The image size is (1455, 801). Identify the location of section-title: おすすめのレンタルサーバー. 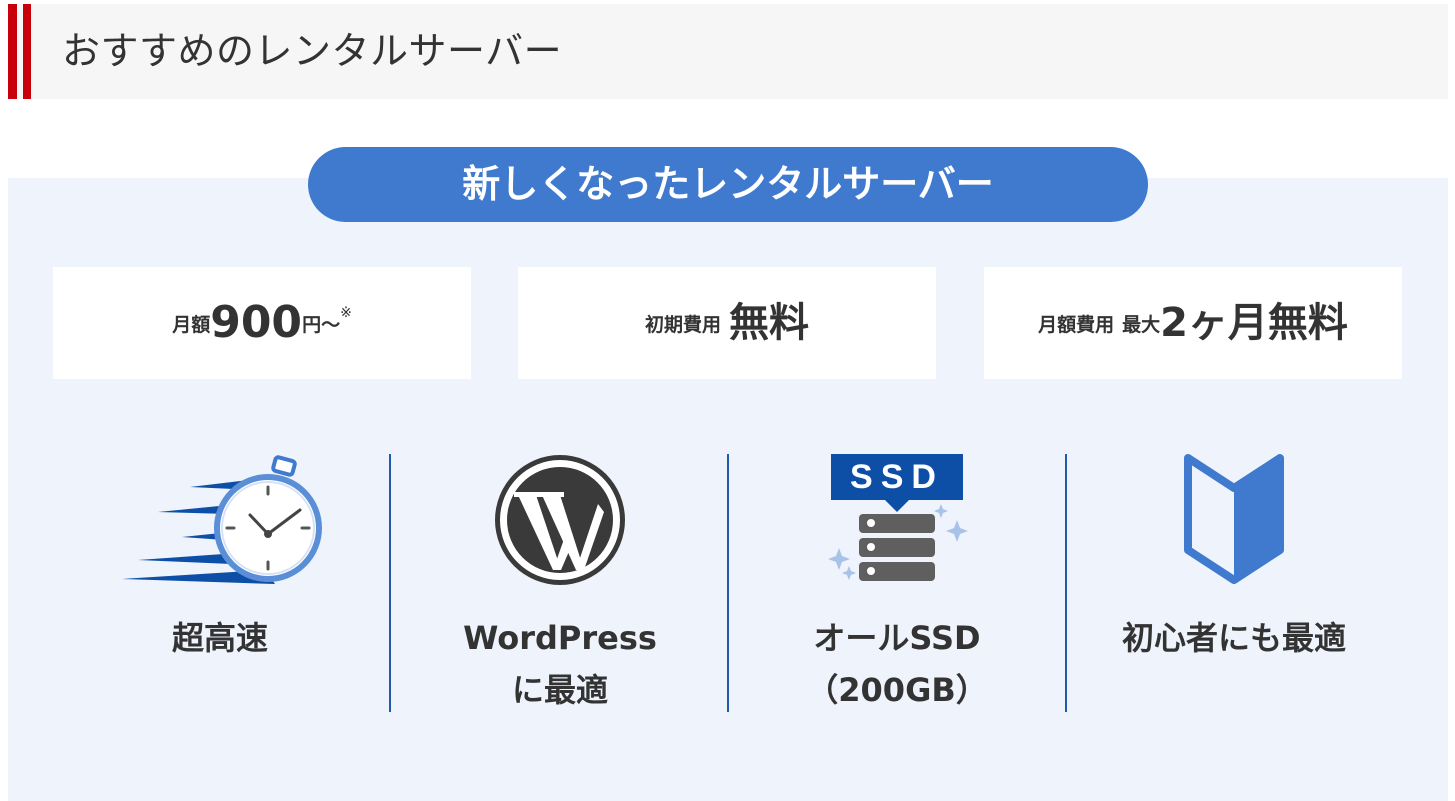
(312, 51).